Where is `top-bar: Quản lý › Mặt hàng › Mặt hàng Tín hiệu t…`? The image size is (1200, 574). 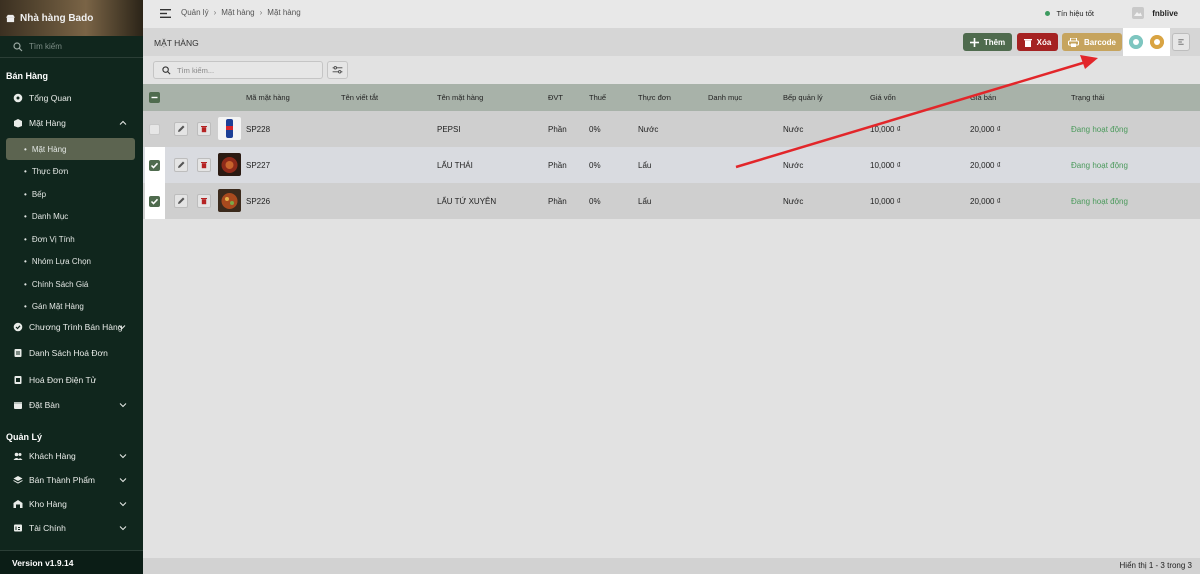 top-bar: Quản lý › Mặt hàng › Mặt hàng Tín hiệu t… is located at coordinates (671, 14).